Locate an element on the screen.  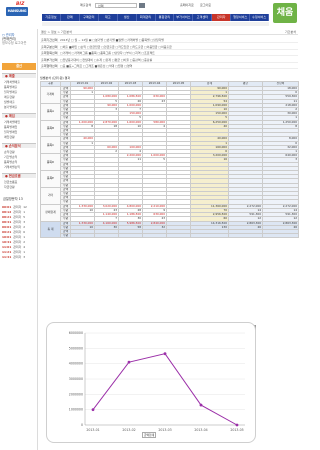
sidebar-item: 품목별매입 is located at coordinates (20, 127).